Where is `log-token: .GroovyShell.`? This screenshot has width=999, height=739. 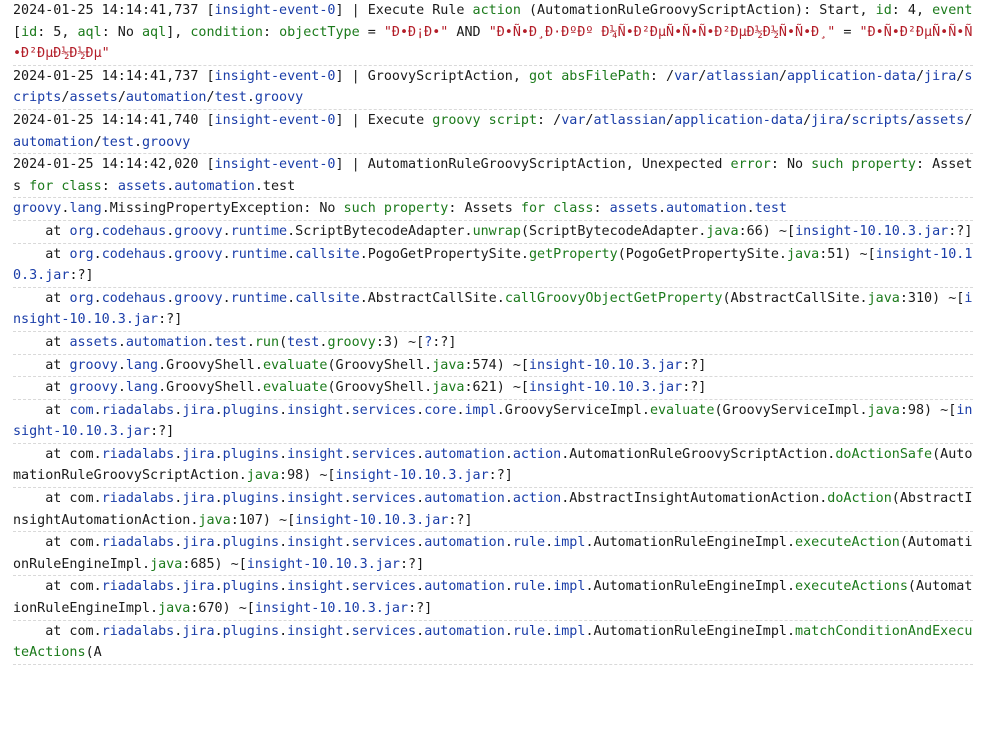 log-token: .GroovyShell. is located at coordinates (210, 365).